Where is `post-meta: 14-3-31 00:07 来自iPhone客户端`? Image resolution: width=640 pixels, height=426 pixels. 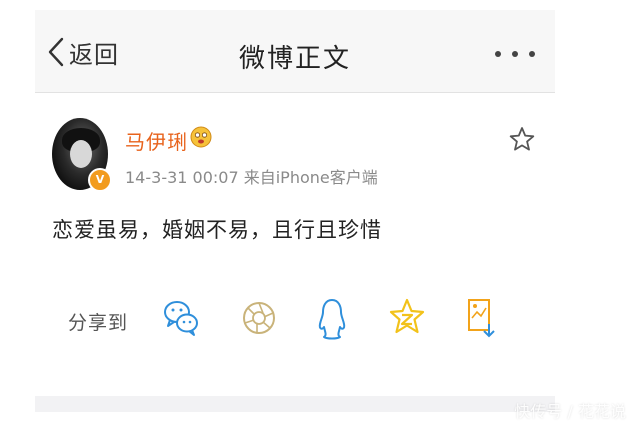
post-meta: 14-3-31 00:07 来自iPhone客户端 is located at coordinates (251, 177).